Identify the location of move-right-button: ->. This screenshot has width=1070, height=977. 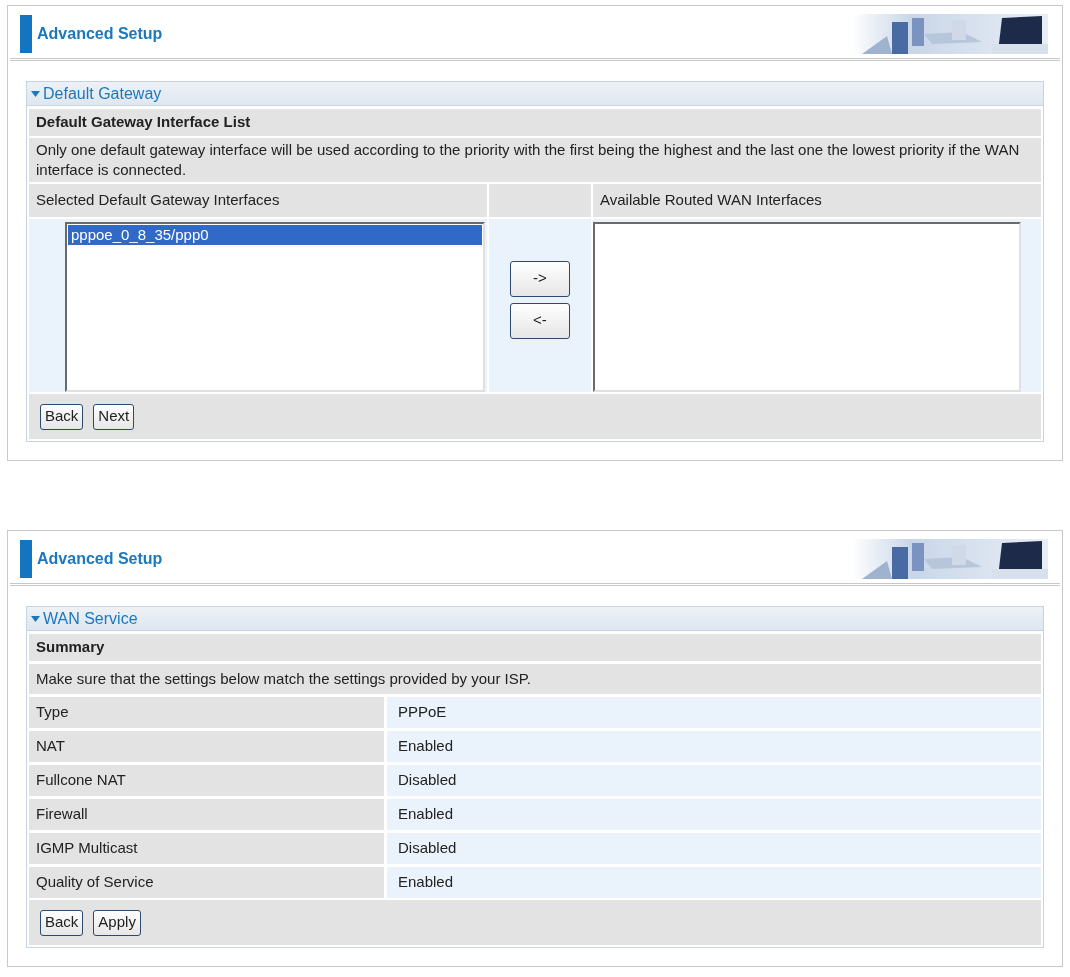
(540, 278).